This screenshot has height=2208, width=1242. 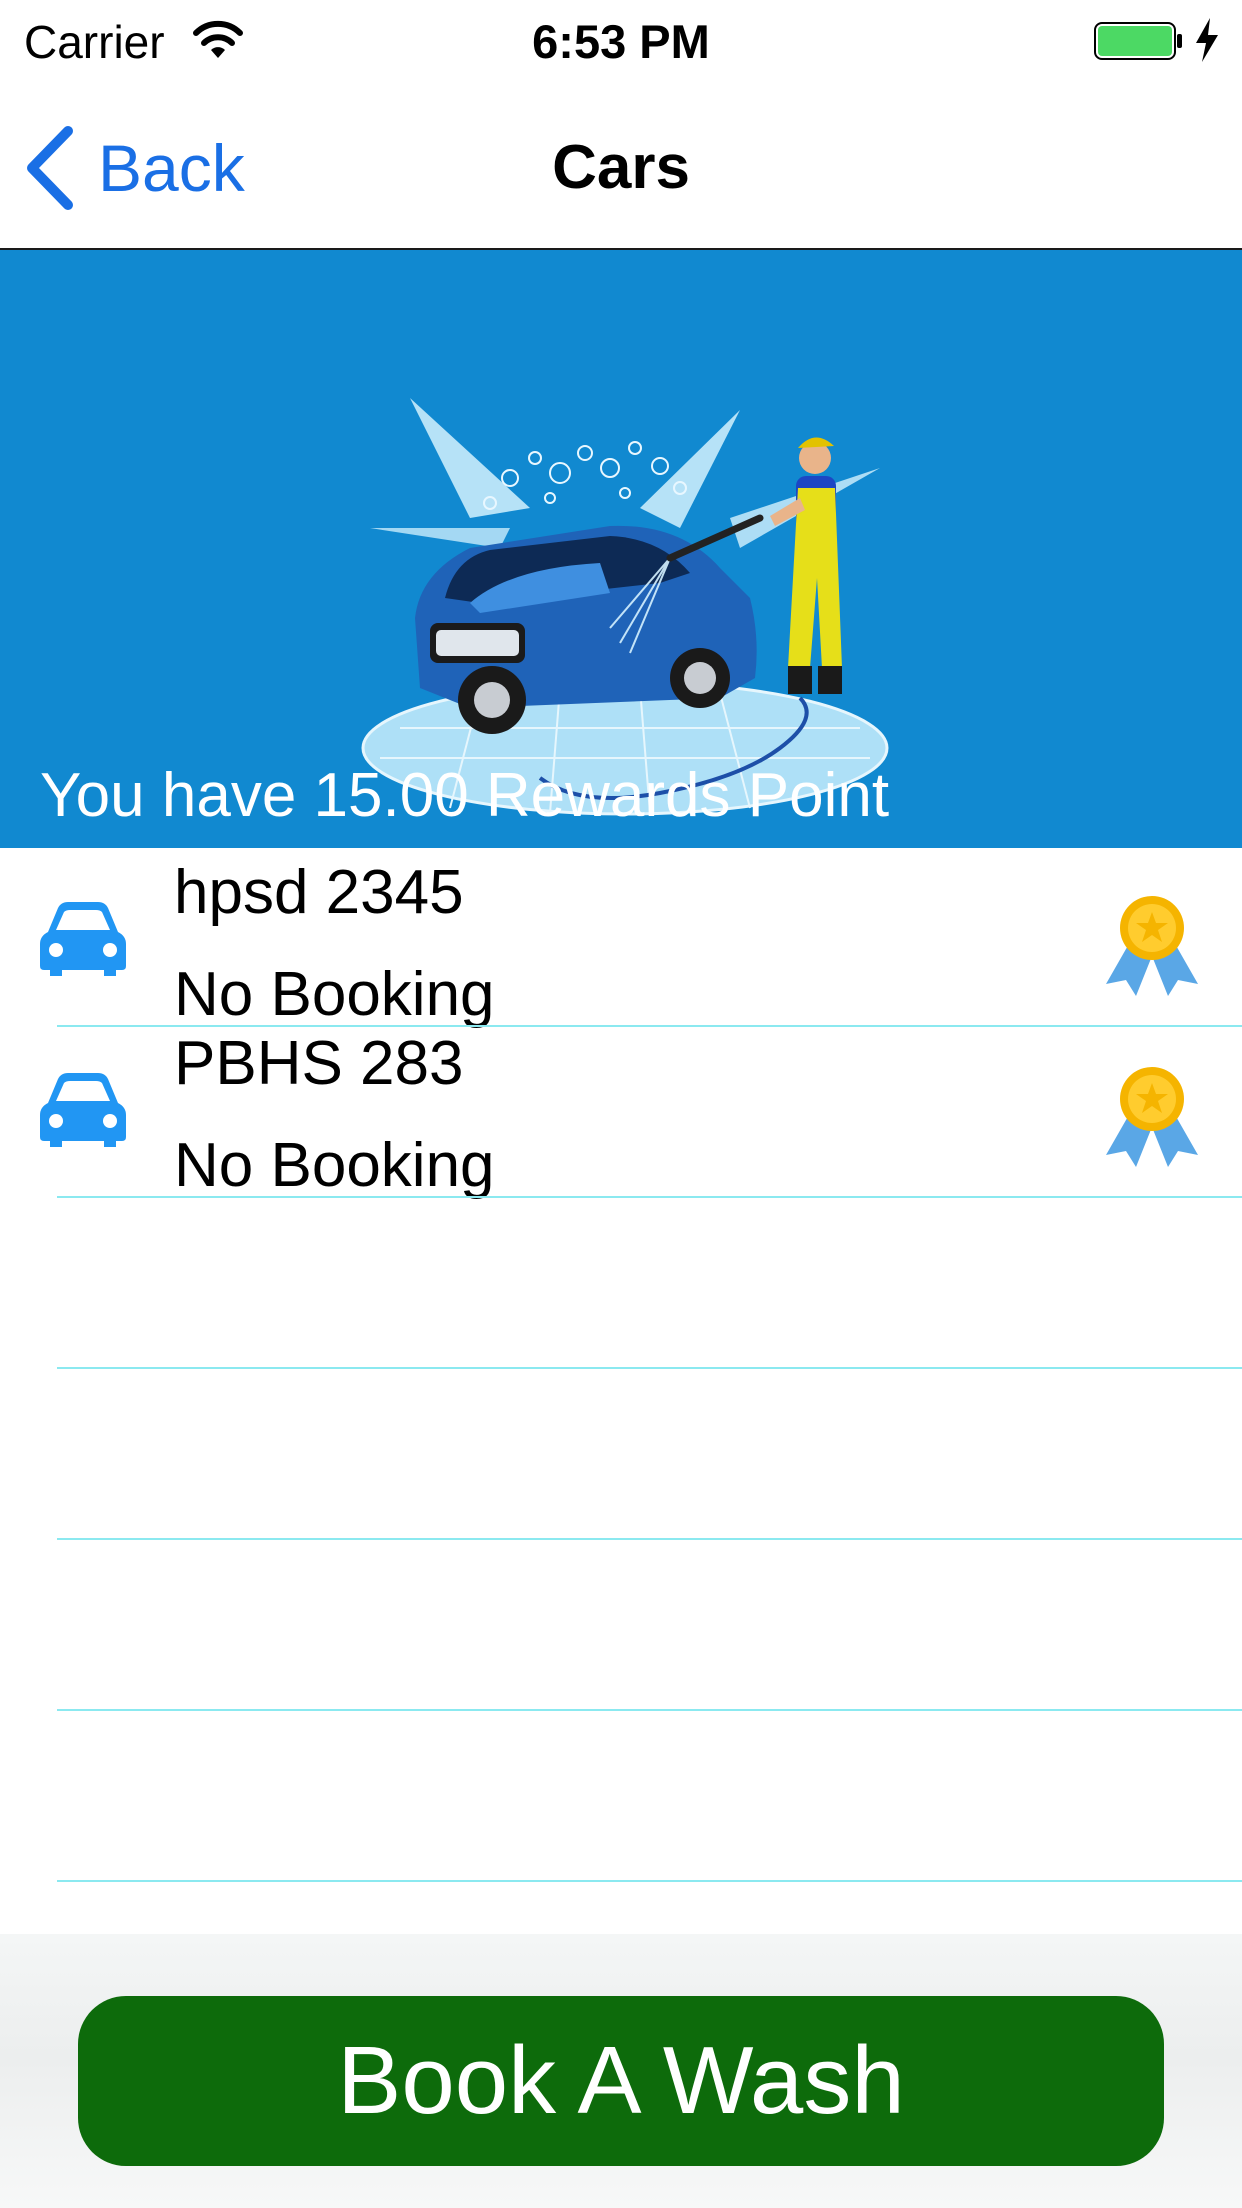 What do you see at coordinates (465, 795) in the screenshot?
I see `rewards-points-text: You have 15.00 Rewards Point` at bounding box center [465, 795].